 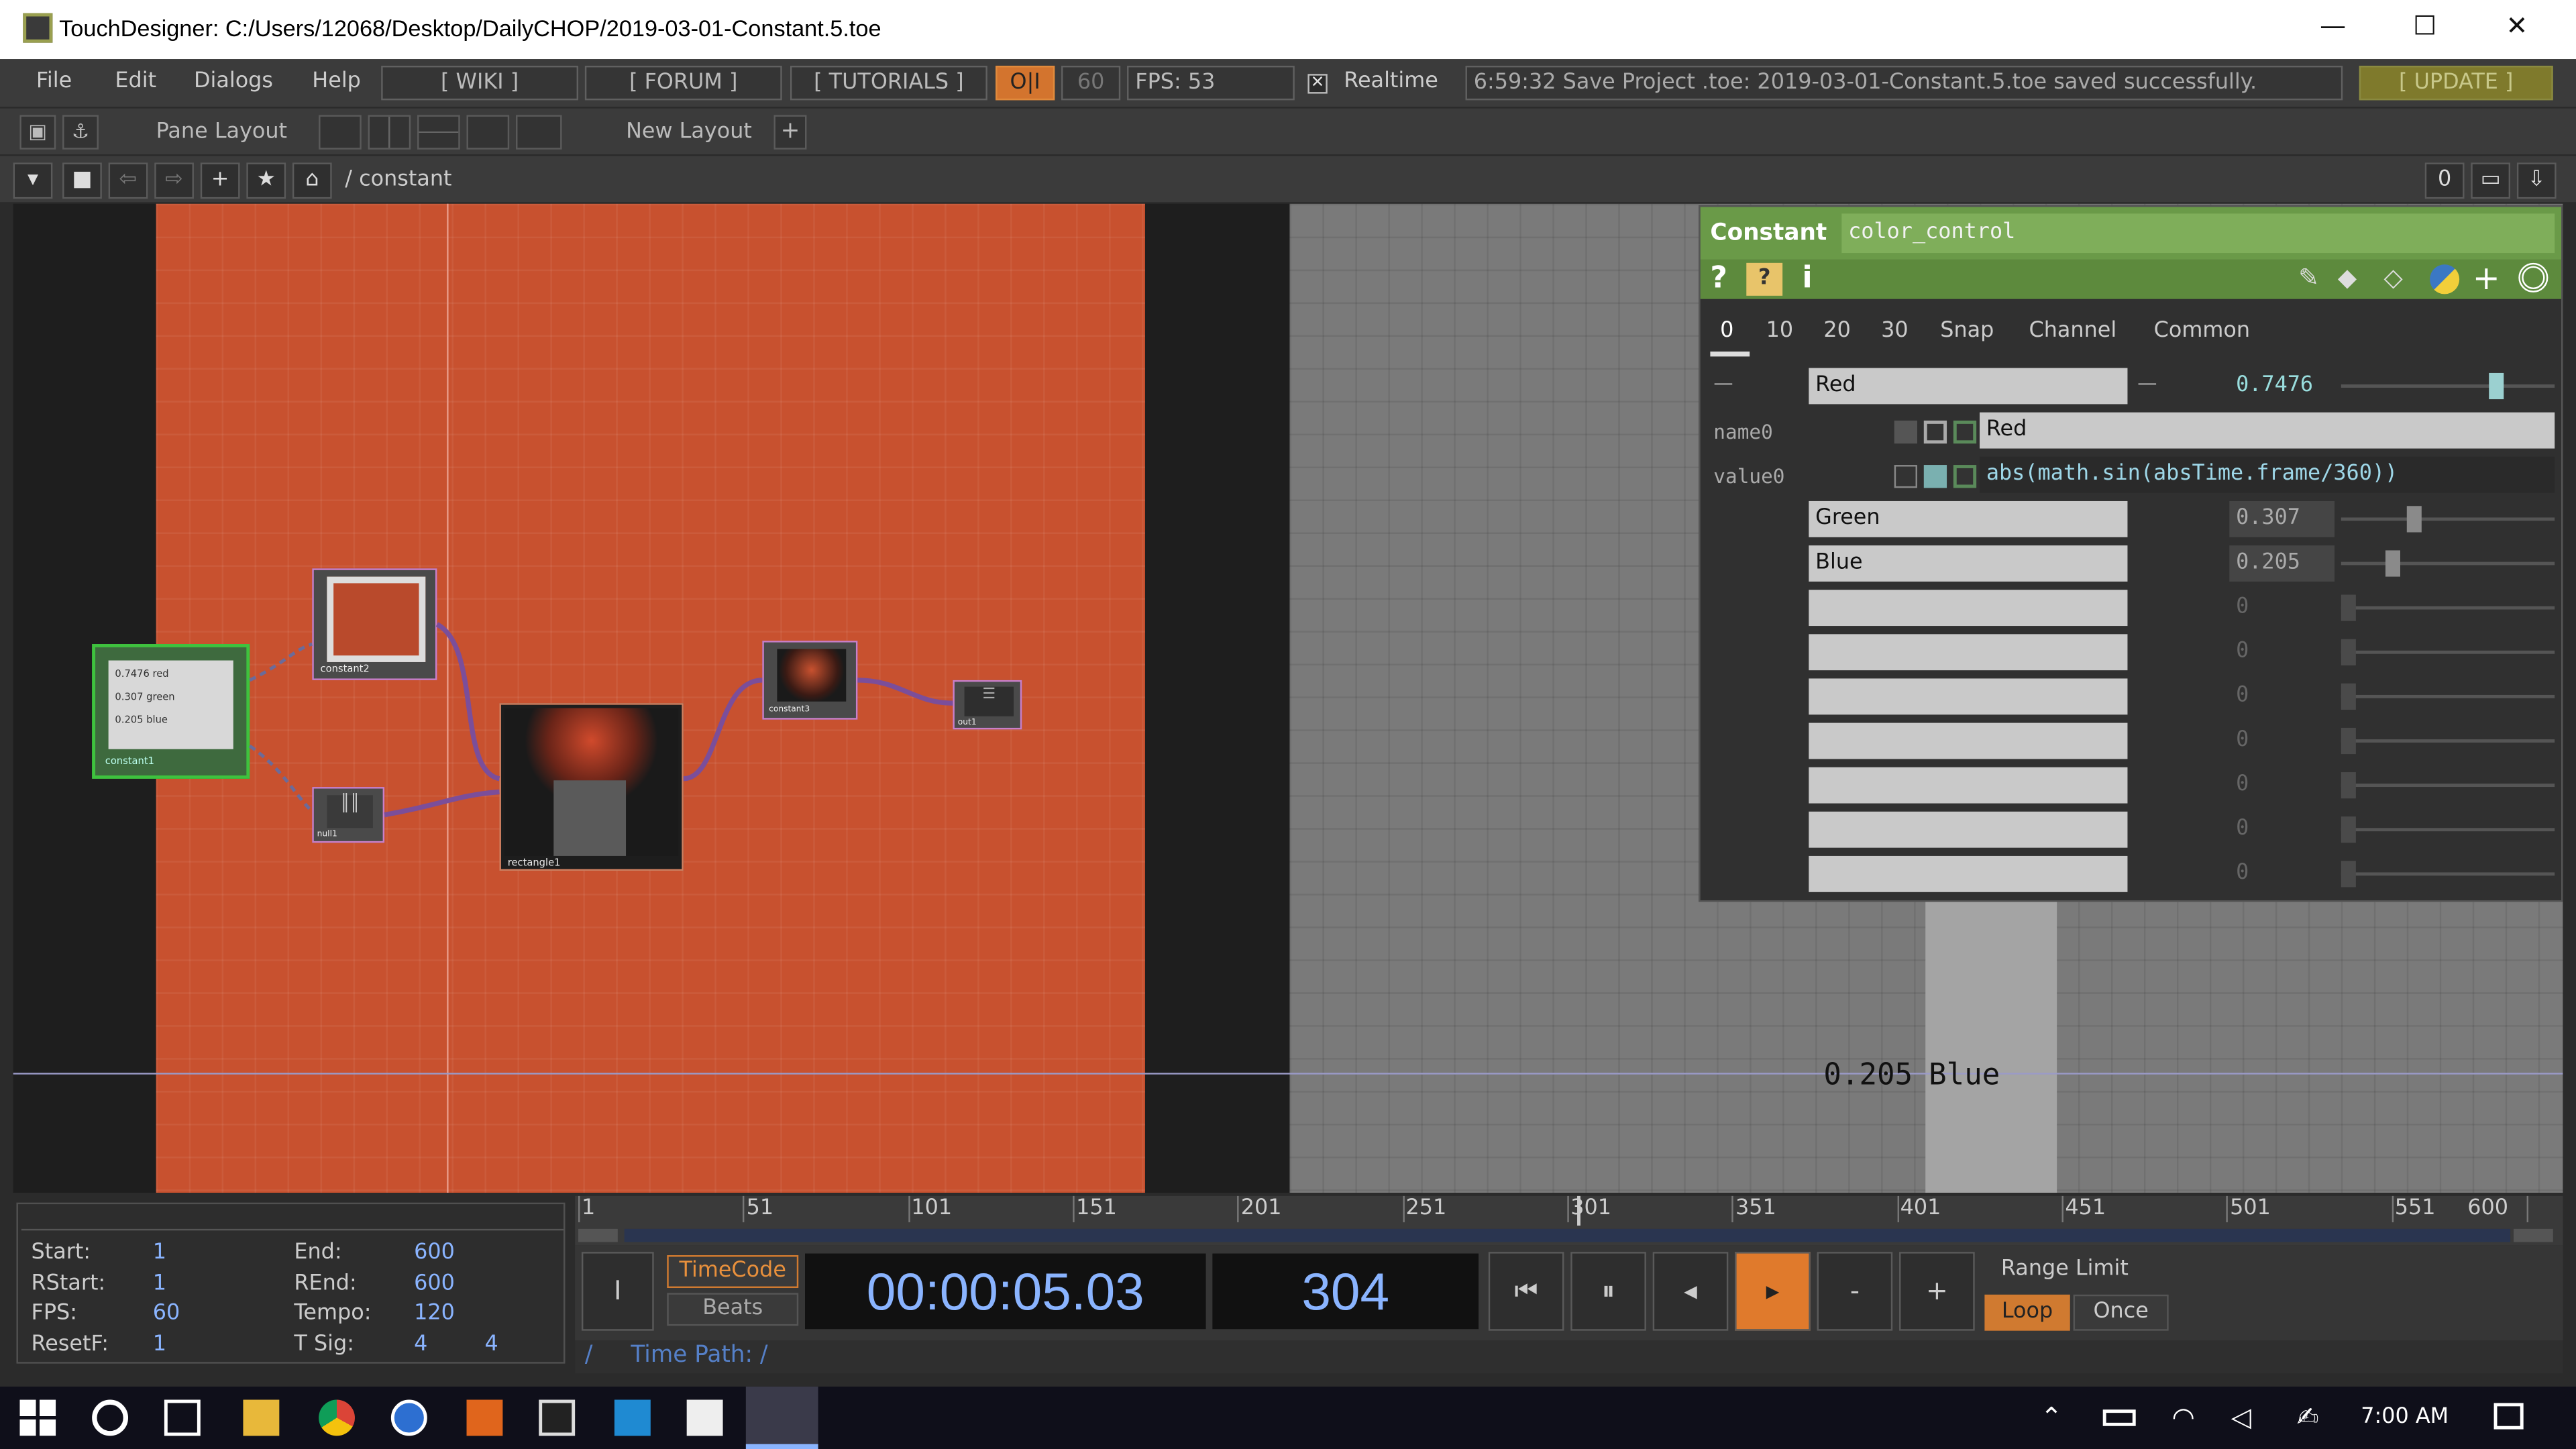 What do you see at coordinates (2347, 277) in the screenshot?
I see `comment-icon: ◆` at bounding box center [2347, 277].